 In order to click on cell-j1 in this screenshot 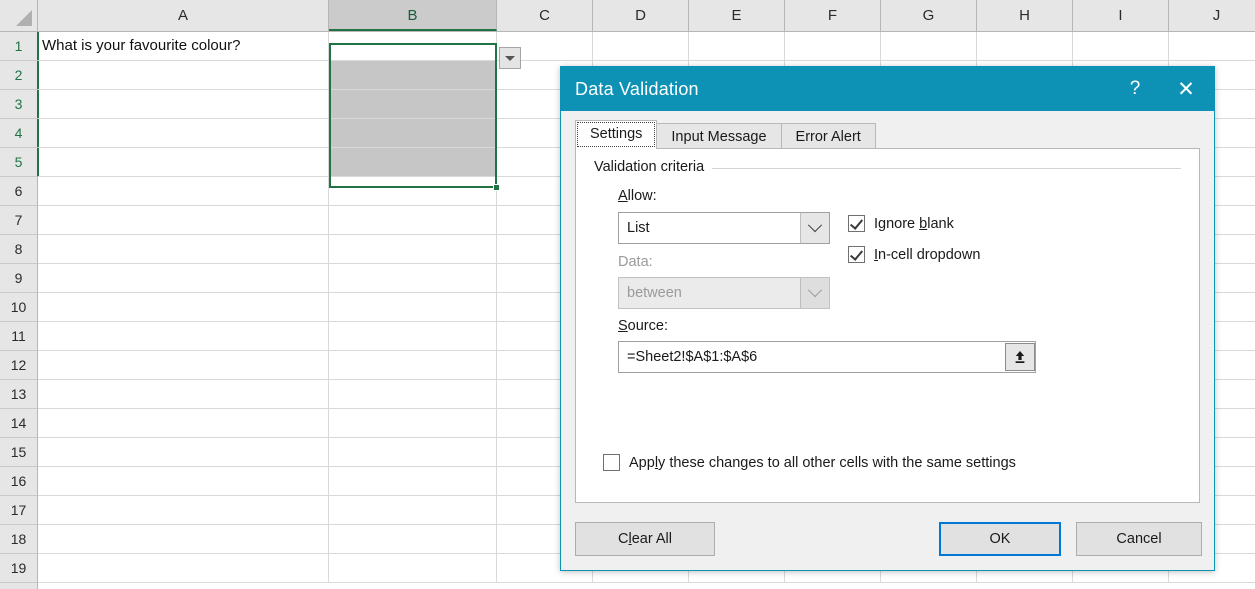, I will do `click(1212, 46)`.